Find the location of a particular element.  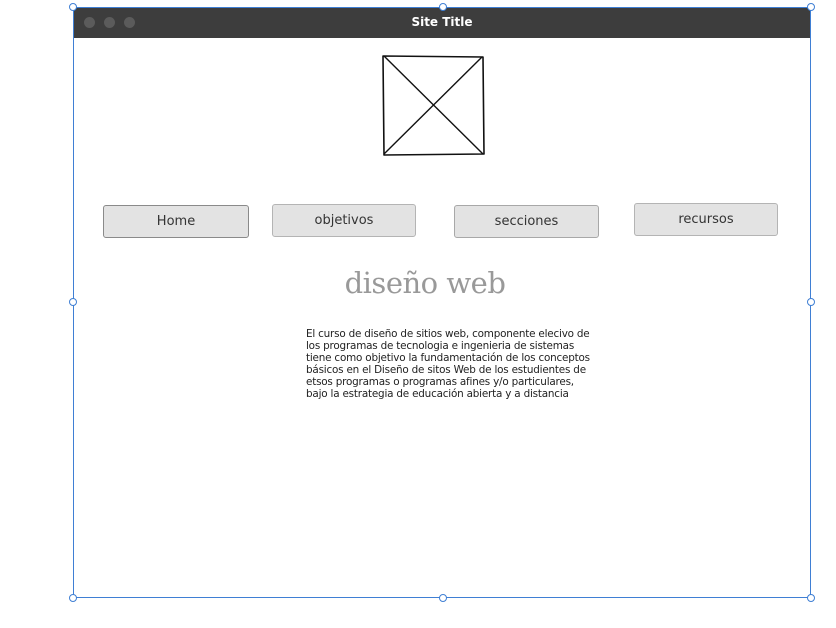

window-titlebar: Site Title is located at coordinates (442, 23).